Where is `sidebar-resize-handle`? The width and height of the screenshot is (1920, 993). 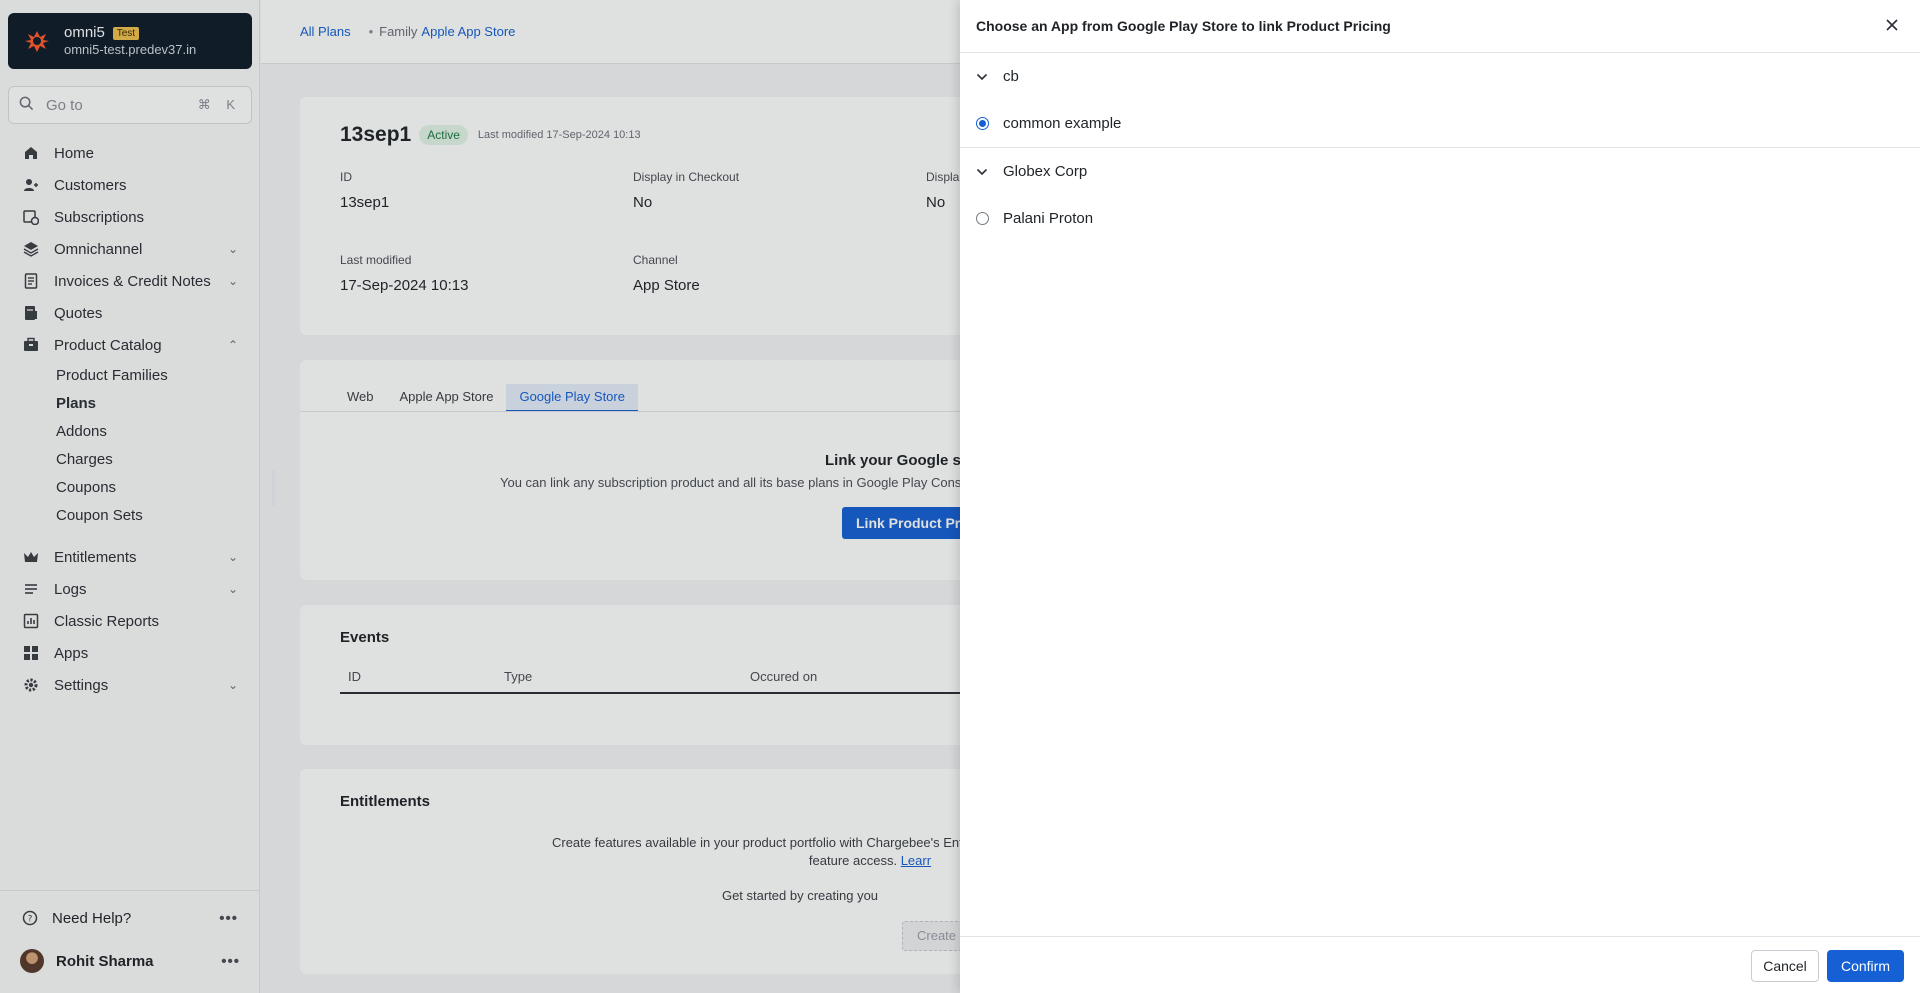
sidebar-resize-handle is located at coordinates (273, 488).